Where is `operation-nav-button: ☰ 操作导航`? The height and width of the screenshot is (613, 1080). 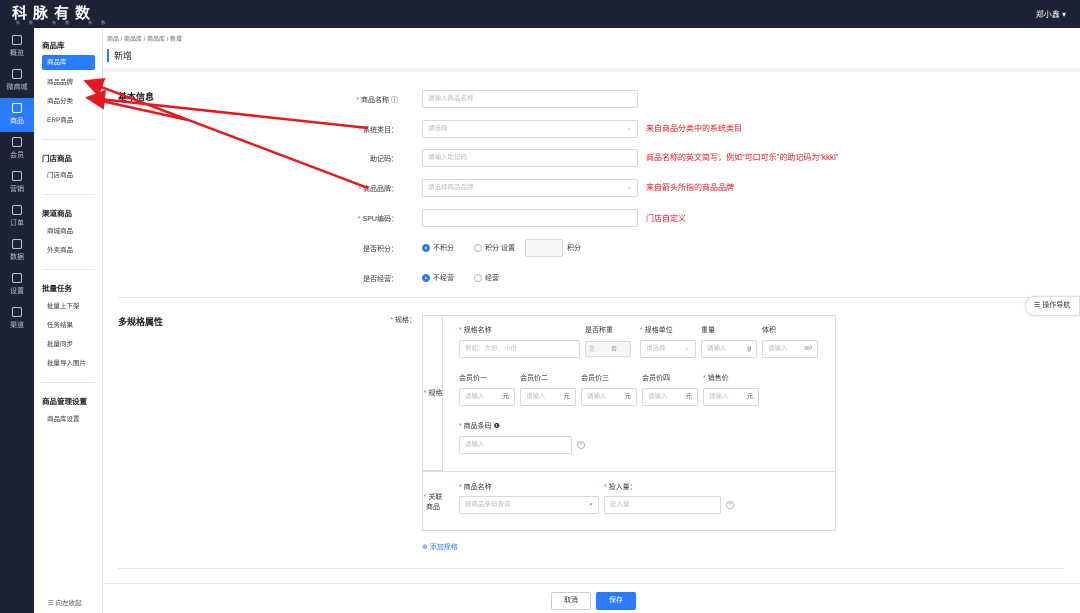
operation-nav-button: ☰ 操作导航 is located at coordinates (1052, 306).